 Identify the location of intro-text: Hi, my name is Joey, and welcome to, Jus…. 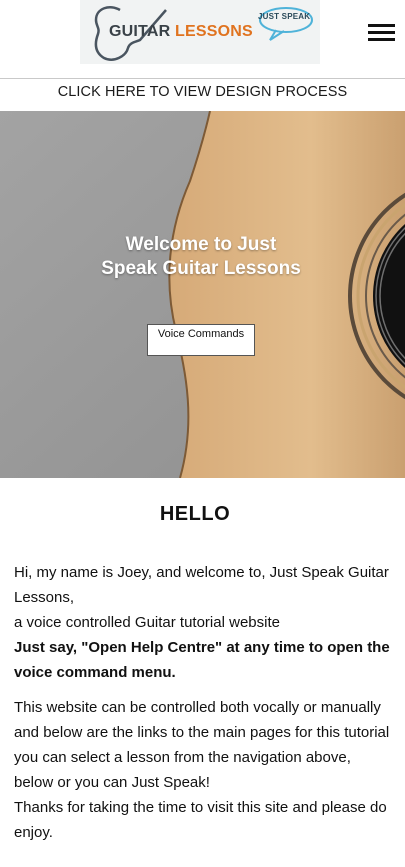
(201, 585).